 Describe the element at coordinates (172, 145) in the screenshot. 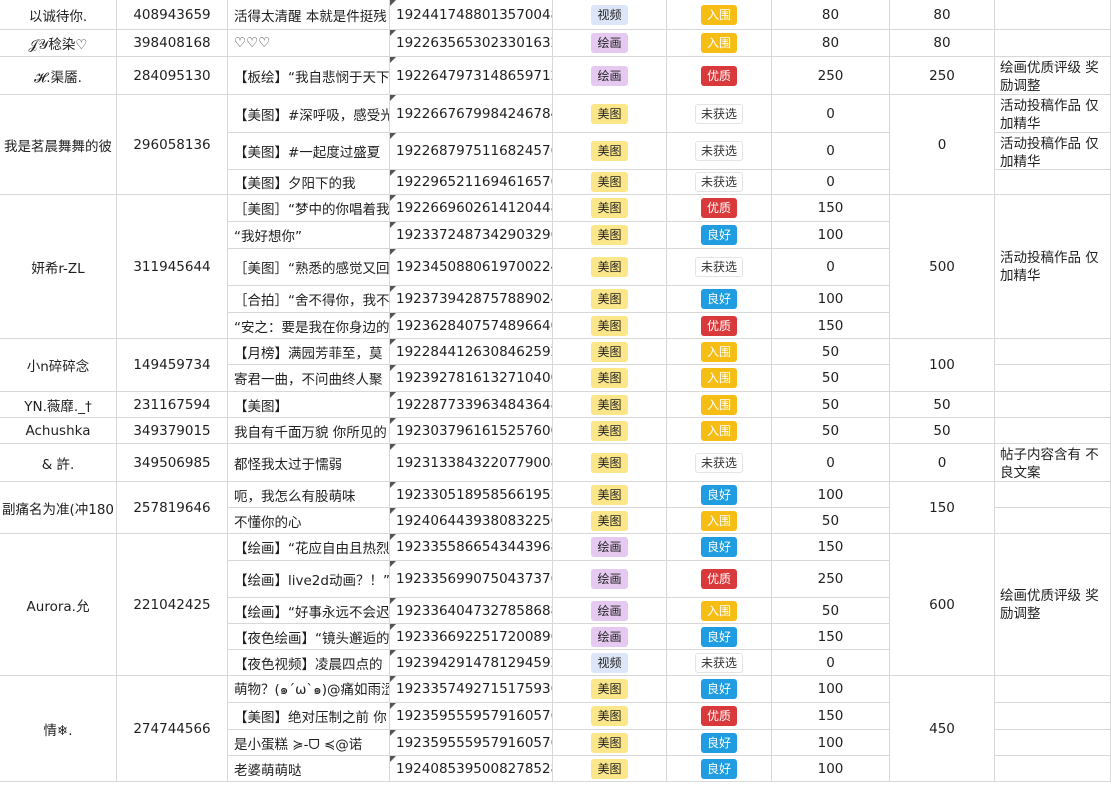

I see `author-uid-cell: 296058136` at that location.